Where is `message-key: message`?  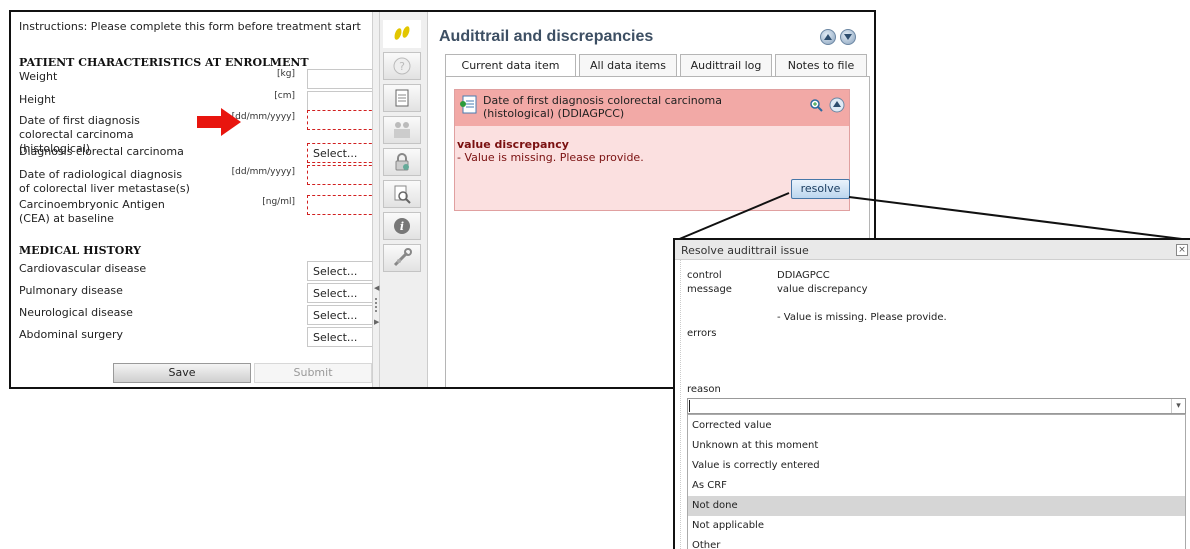
message-key: message is located at coordinates (709, 289).